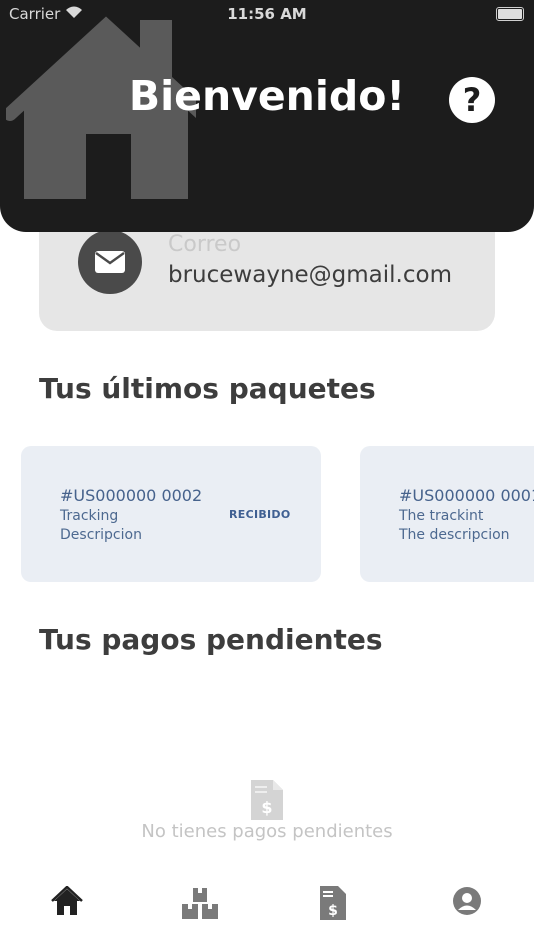 The image size is (534, 950). What do you see at coordinates (510, 14) in the screenshot?
I see `battery-icon` at bounding box center [510, 14].